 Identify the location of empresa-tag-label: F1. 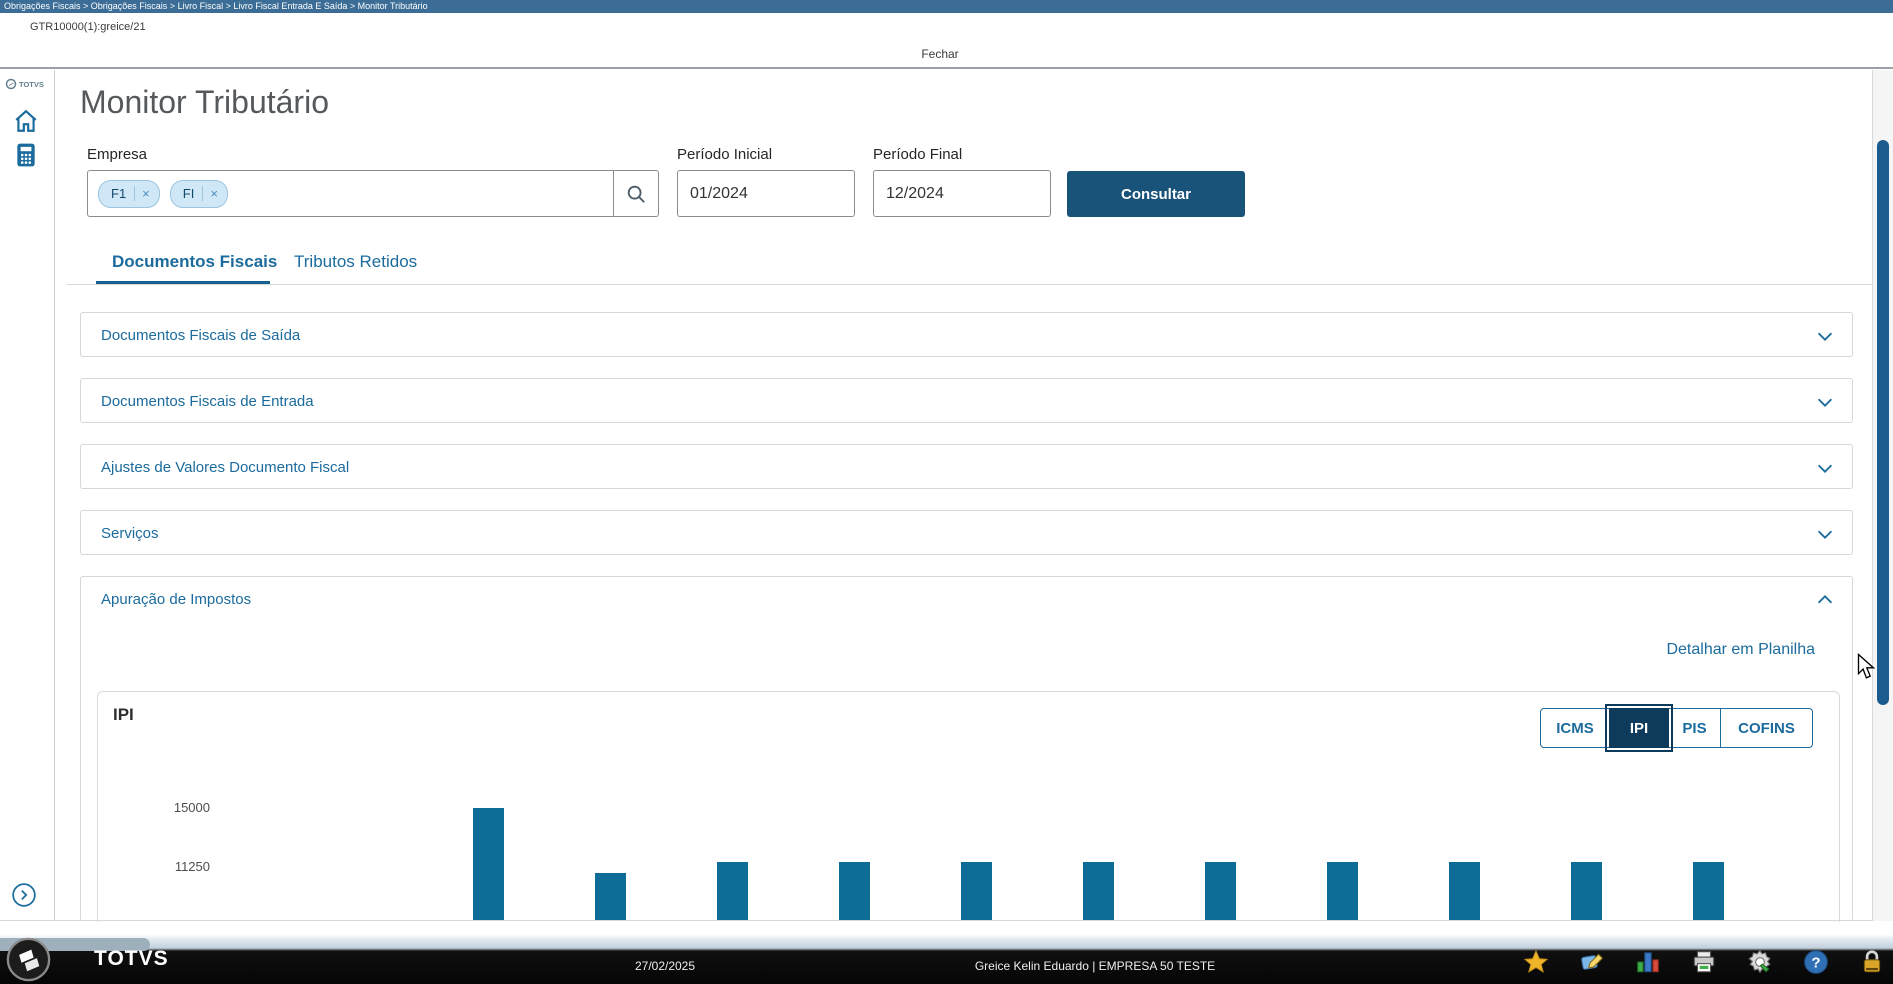
(119, 193).